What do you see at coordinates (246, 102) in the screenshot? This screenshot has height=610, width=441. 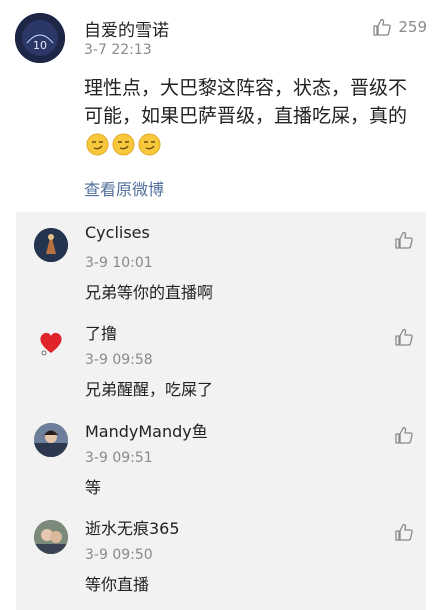 I see `post-text: 理性点，大巴黎这阵容，状态，晋级不可能，如果巴萨晋级，直播吃屎，真的` at bounding box center [246, 102].